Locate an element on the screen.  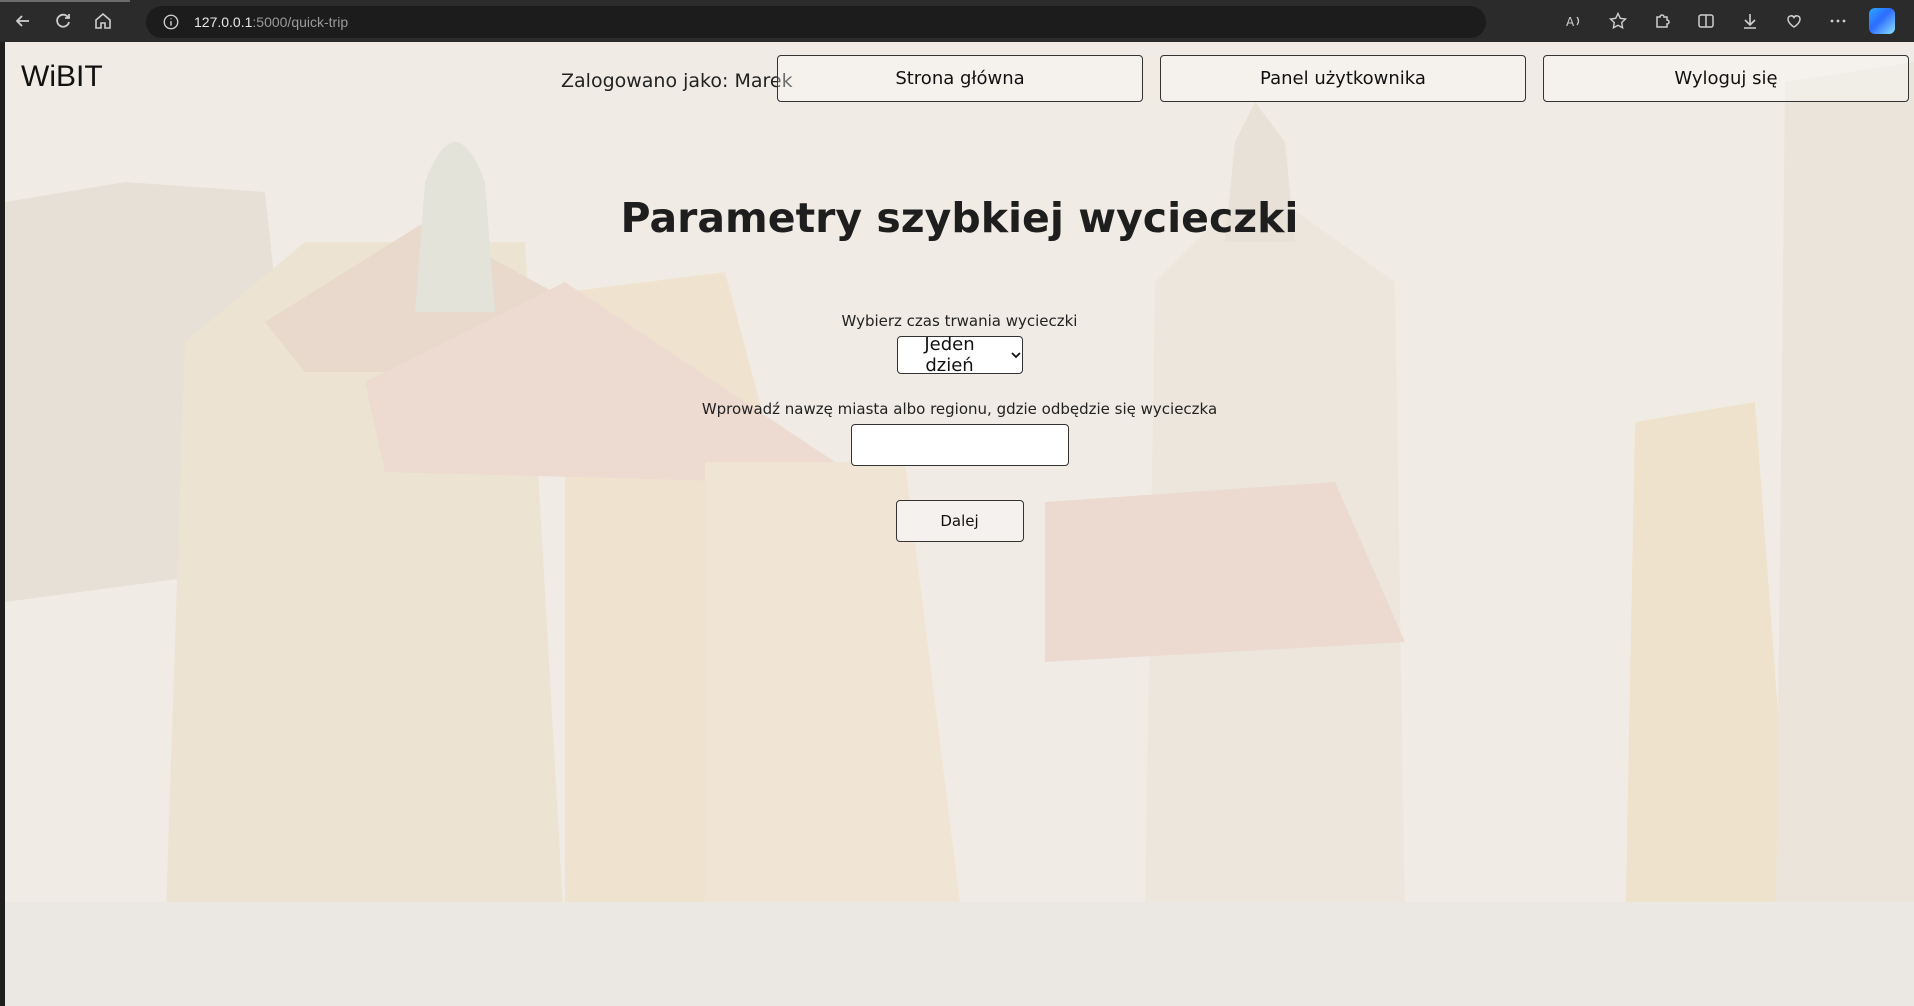
chevron-down-icon is located at coordinates (1015, 355).